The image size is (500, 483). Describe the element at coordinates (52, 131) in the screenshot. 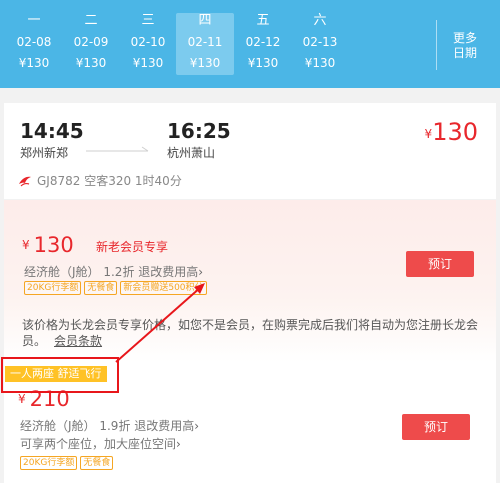

I see `departure-time: 14:45` at that location.